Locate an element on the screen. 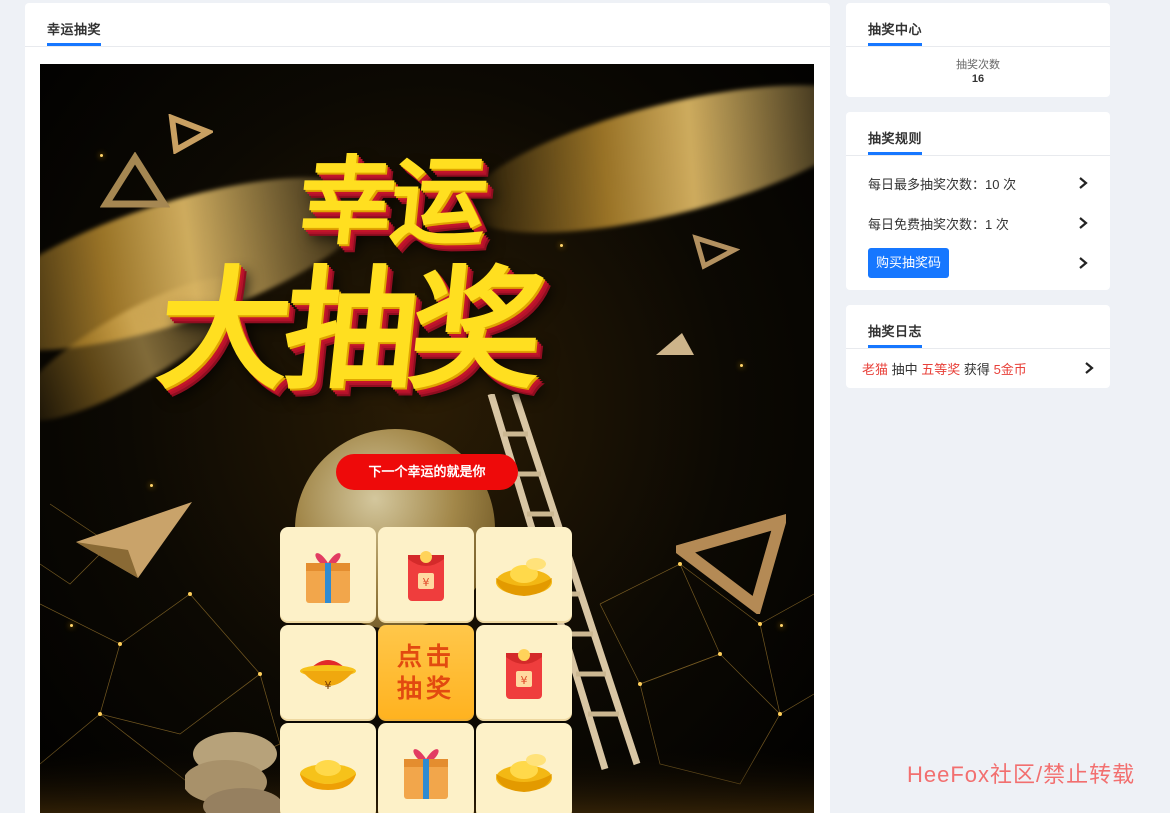  rule-free-daily-text: 每日免费抽奖次数：1 次 is located at coordinates (938, 224).